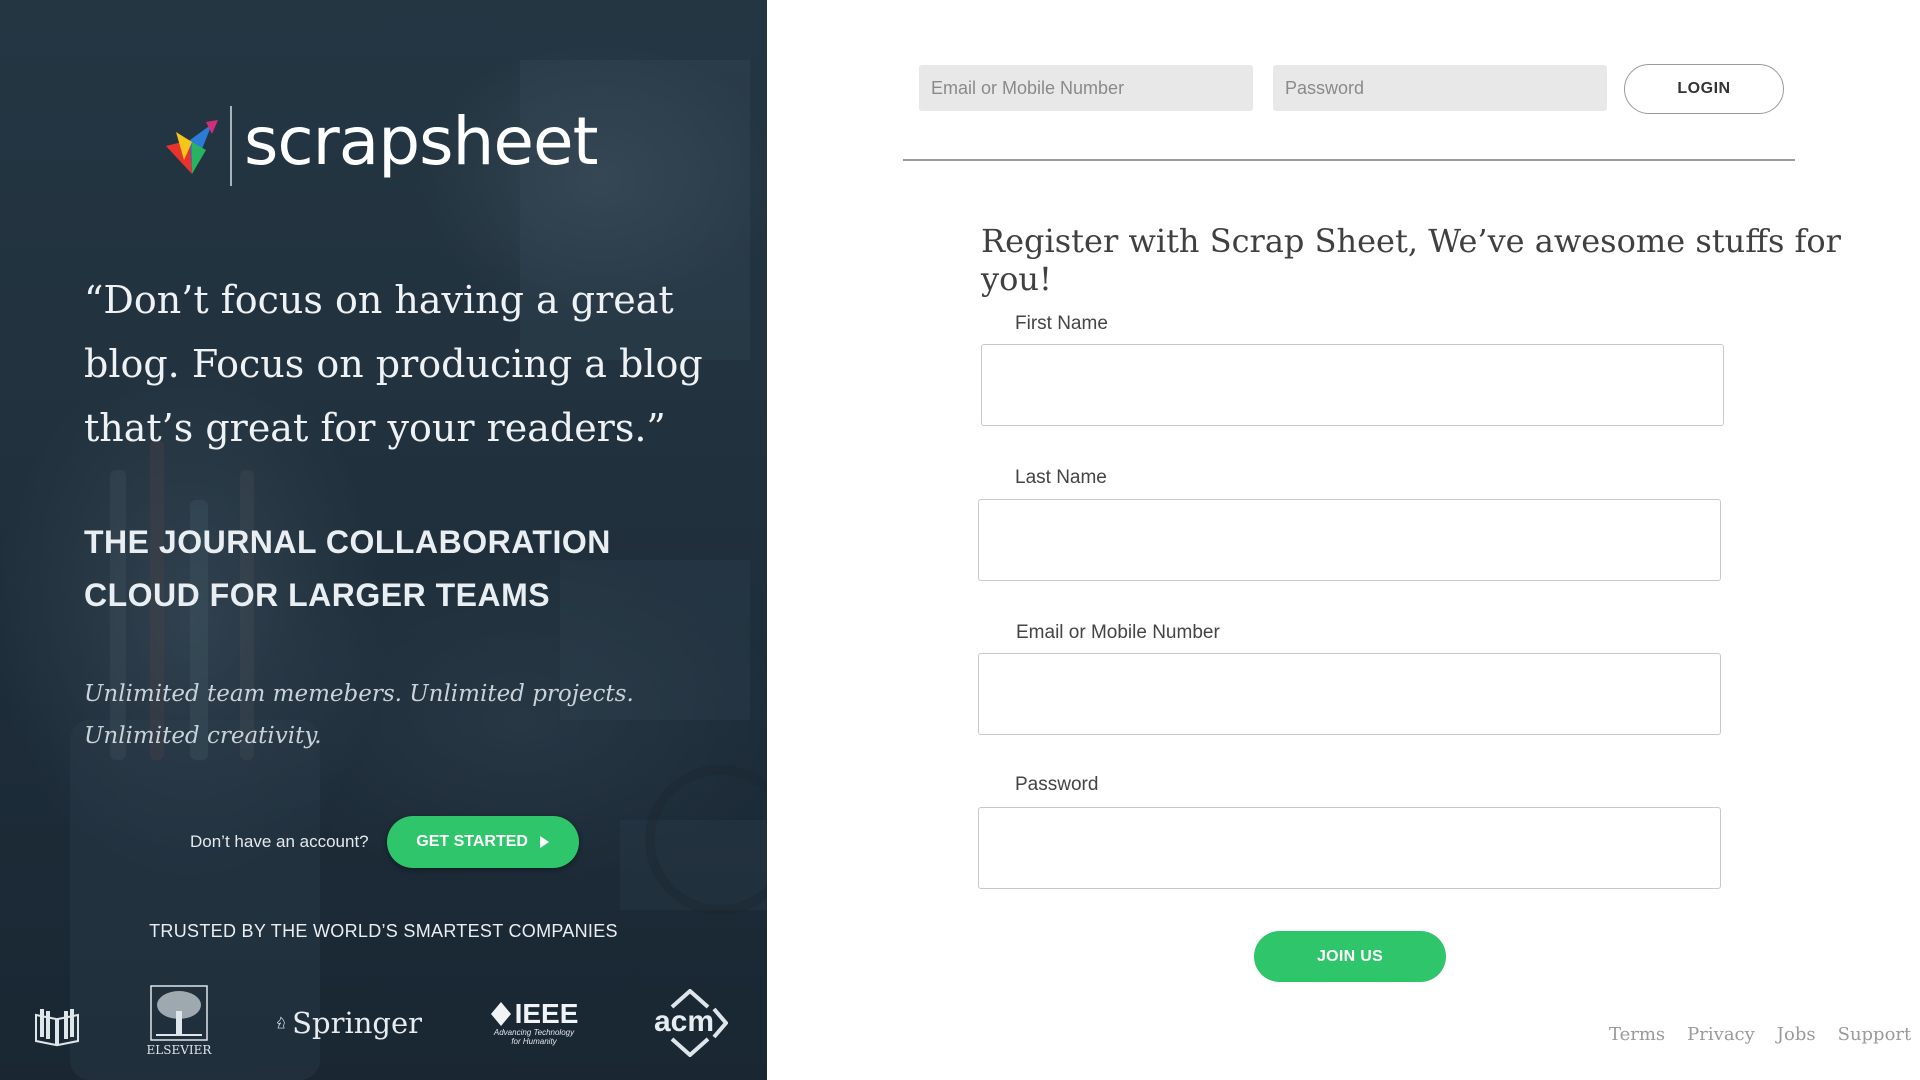  Describe the element at coordinates (231, 146) in the screenshot. I see `logo-separator` at that location.